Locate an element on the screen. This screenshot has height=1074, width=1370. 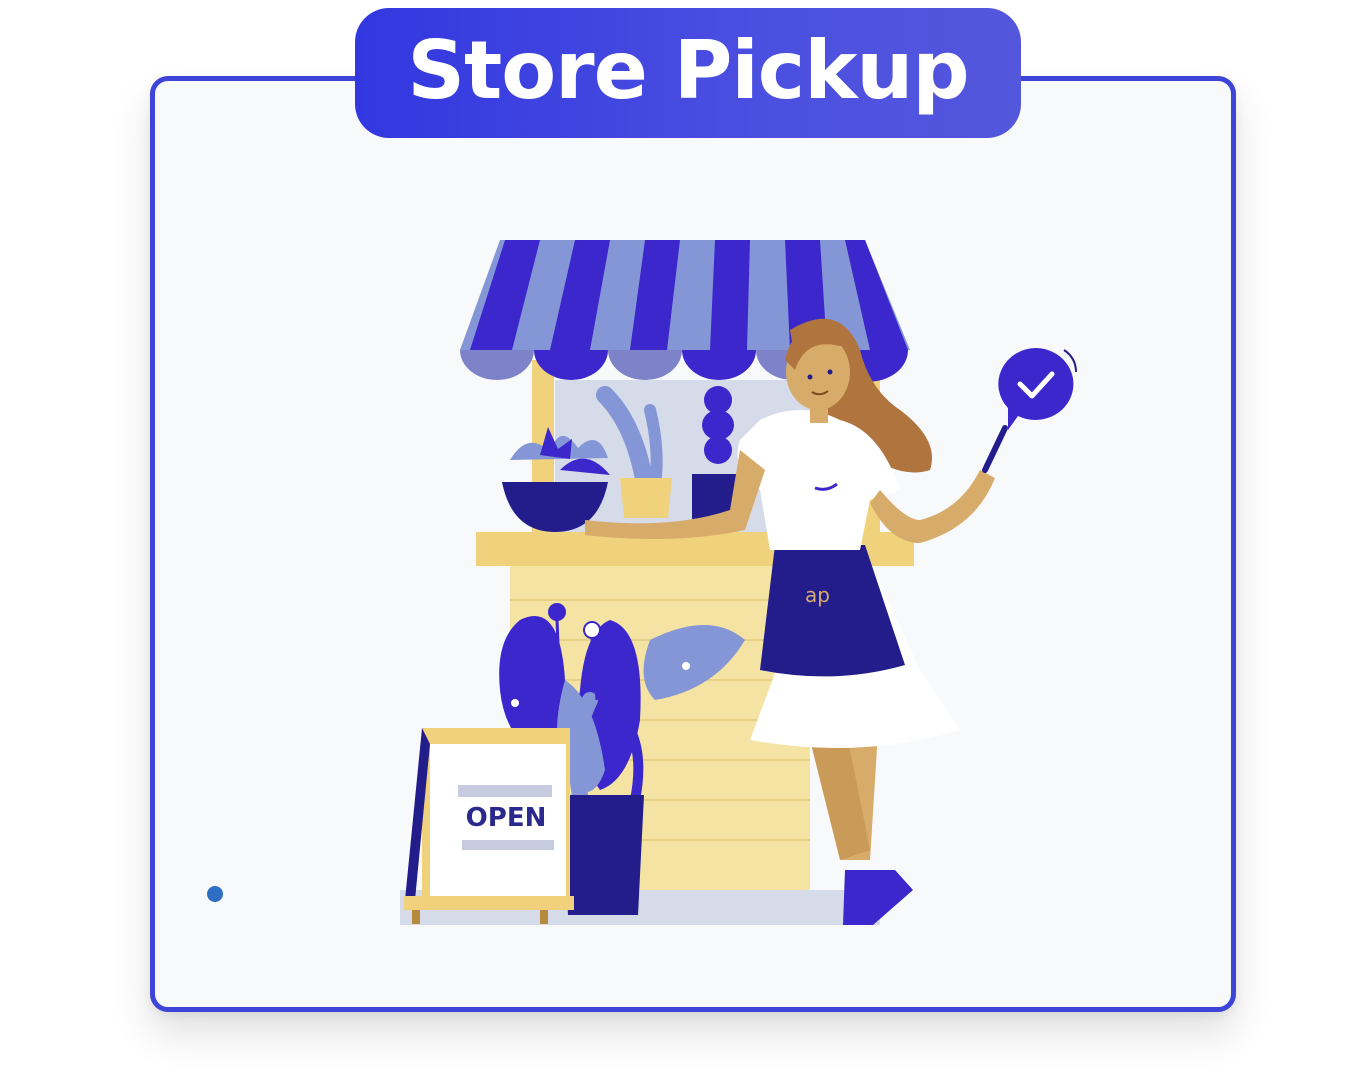
sign-board-icon: OPEN is located at coordinates (489, 826).